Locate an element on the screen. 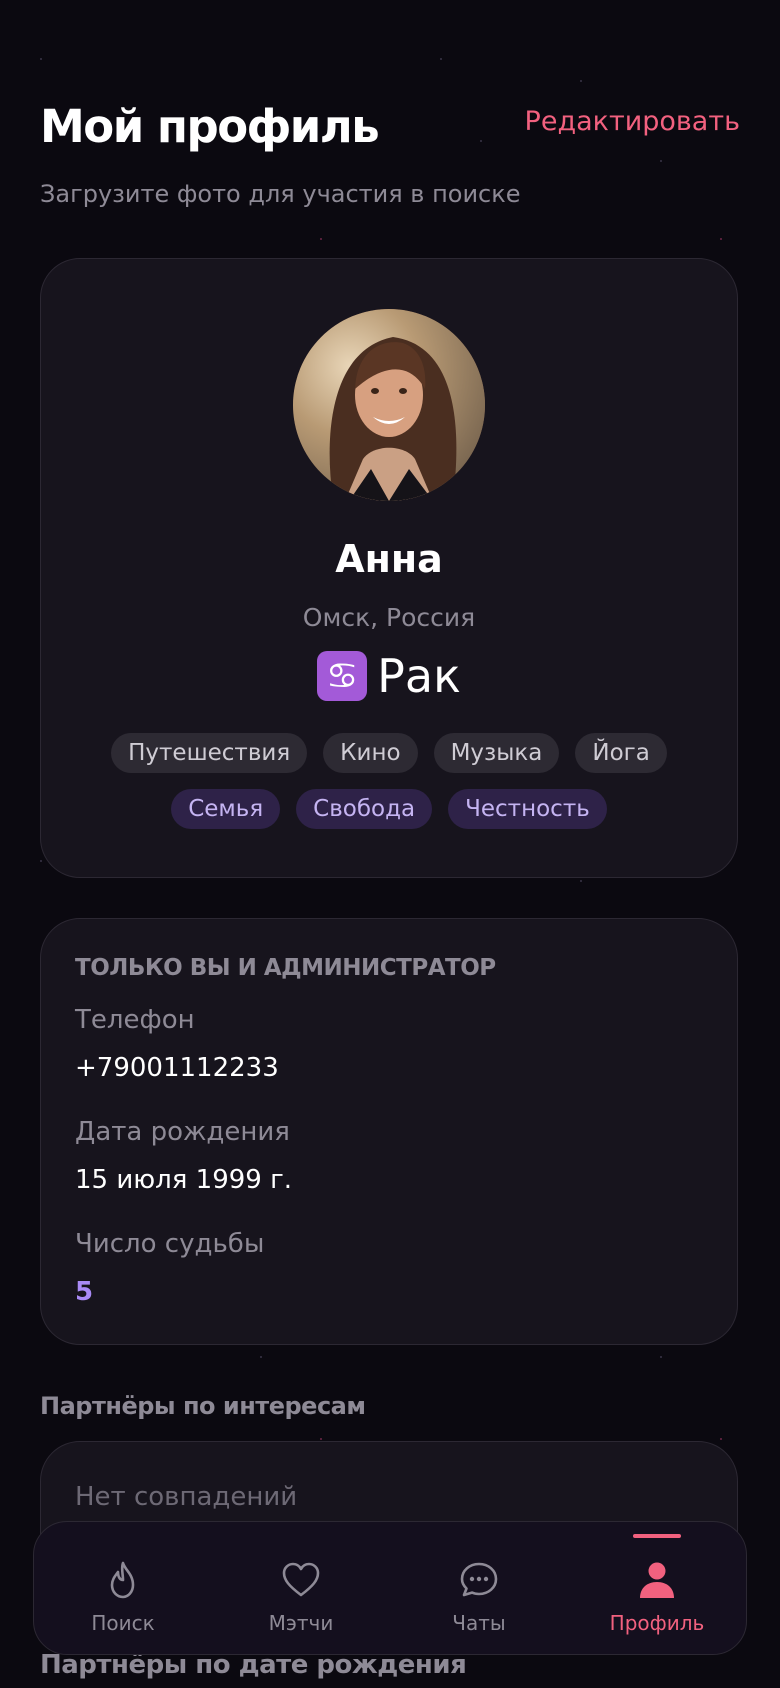  interest-tags: Путешествия Кино Музыка Йога is located at coordinates (389, 753).